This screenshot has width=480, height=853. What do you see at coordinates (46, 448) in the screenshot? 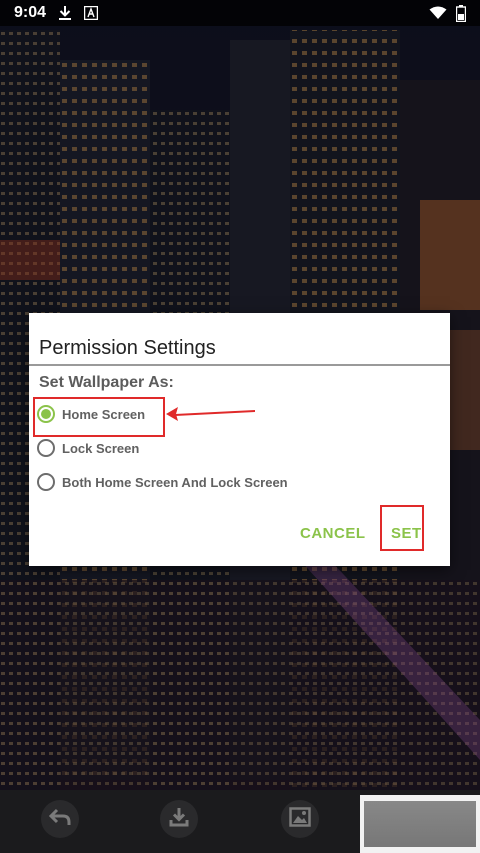
I see `radio-lock-screen` at bounding box center [46, 448].